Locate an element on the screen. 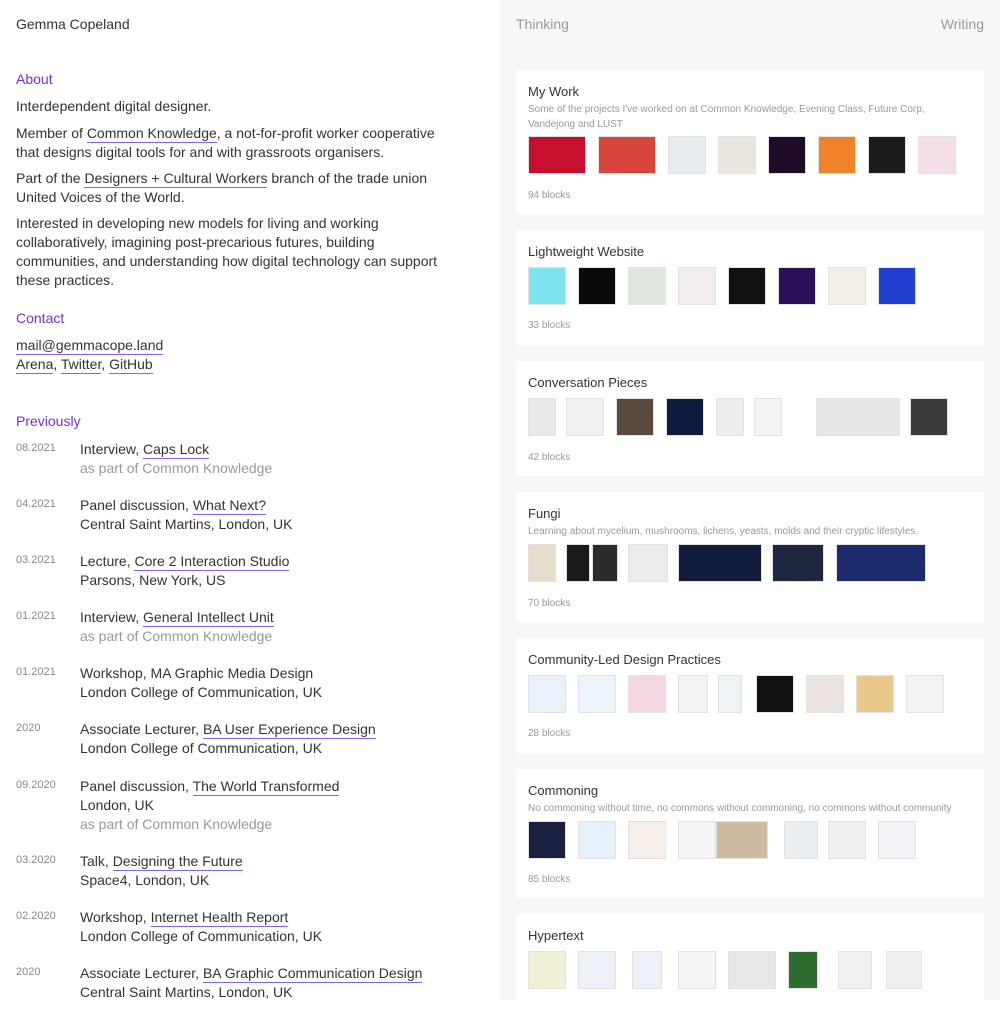  item-location: Parsons, New York, US is located at coordinates (153, 580).